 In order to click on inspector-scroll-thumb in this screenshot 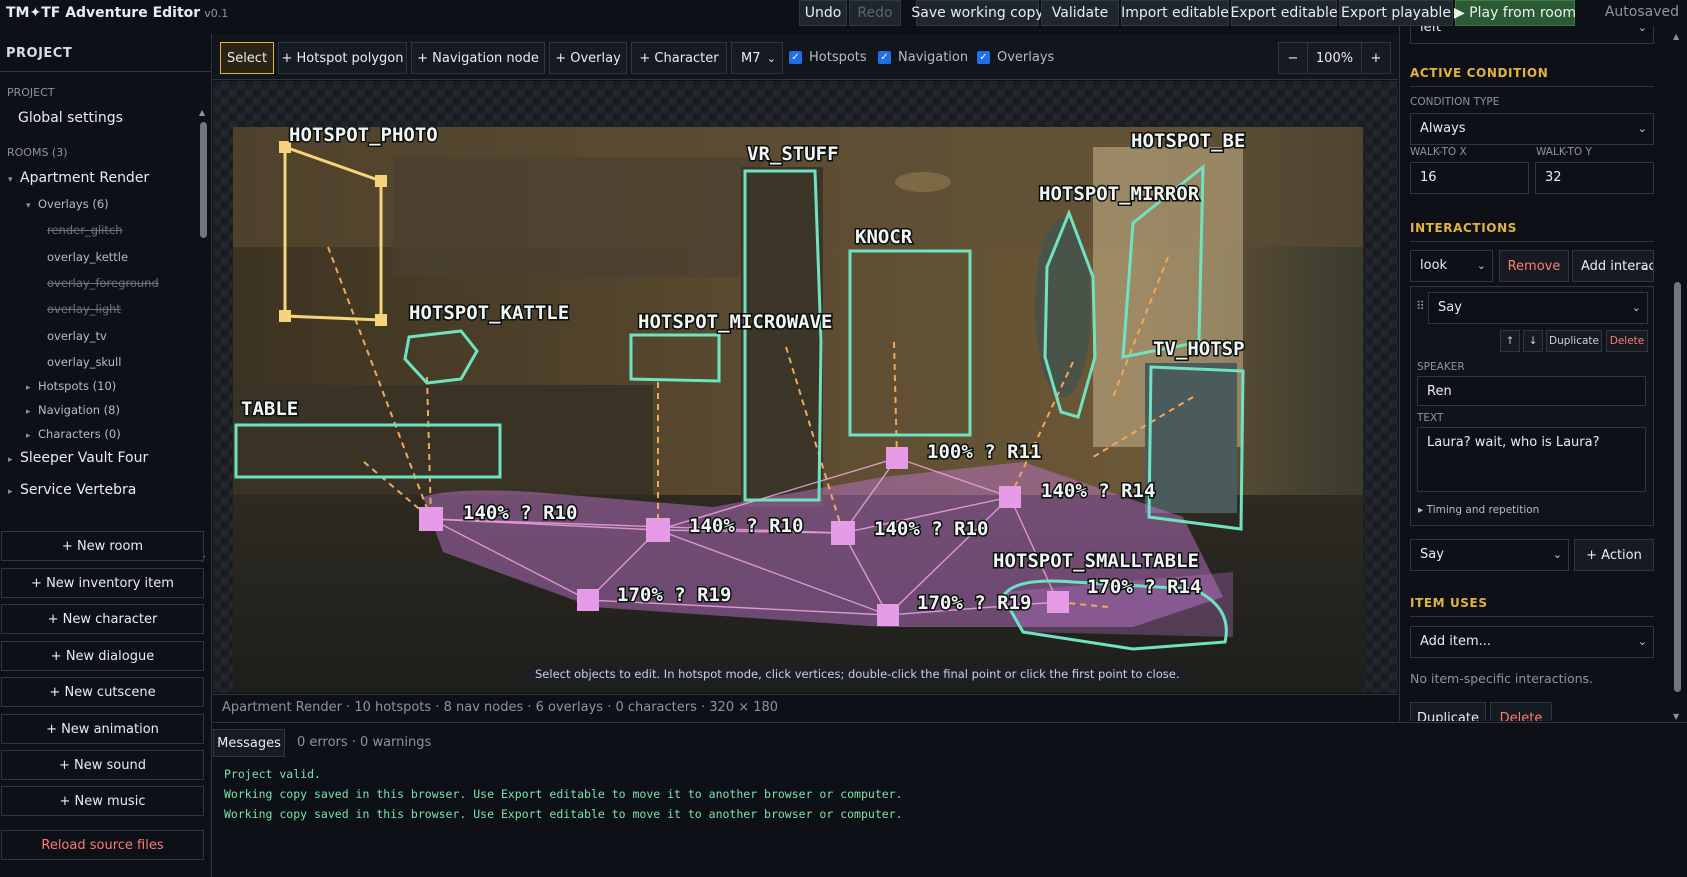, I will do `click(1677, 487)`.